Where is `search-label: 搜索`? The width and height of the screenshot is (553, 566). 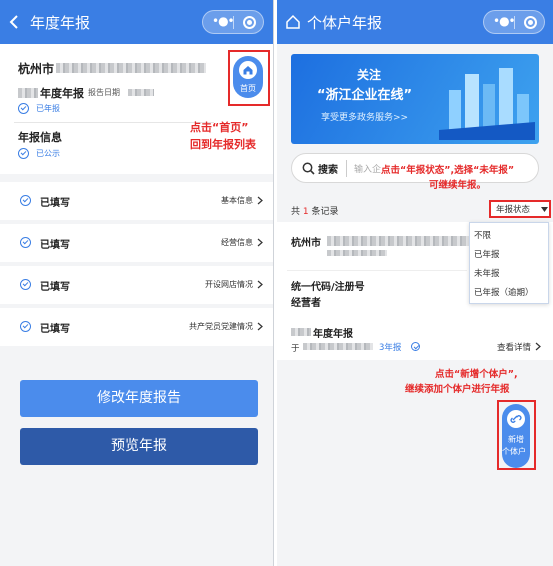 search-label: 搜索 is located at coordinates (328, 168).